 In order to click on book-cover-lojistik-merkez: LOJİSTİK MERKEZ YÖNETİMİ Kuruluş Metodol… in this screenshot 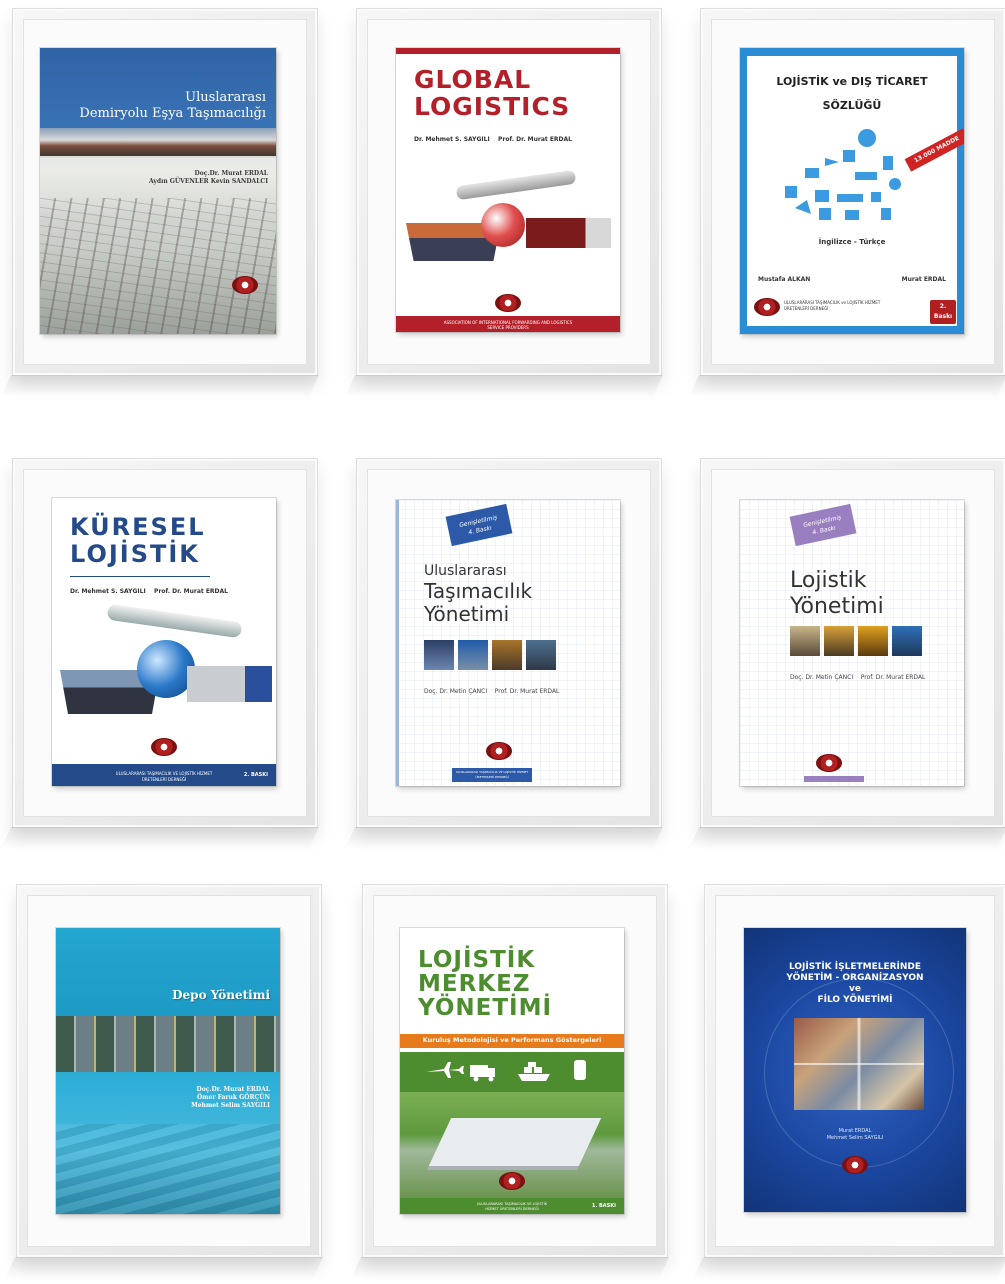, I will do `click(512, 1071)`.